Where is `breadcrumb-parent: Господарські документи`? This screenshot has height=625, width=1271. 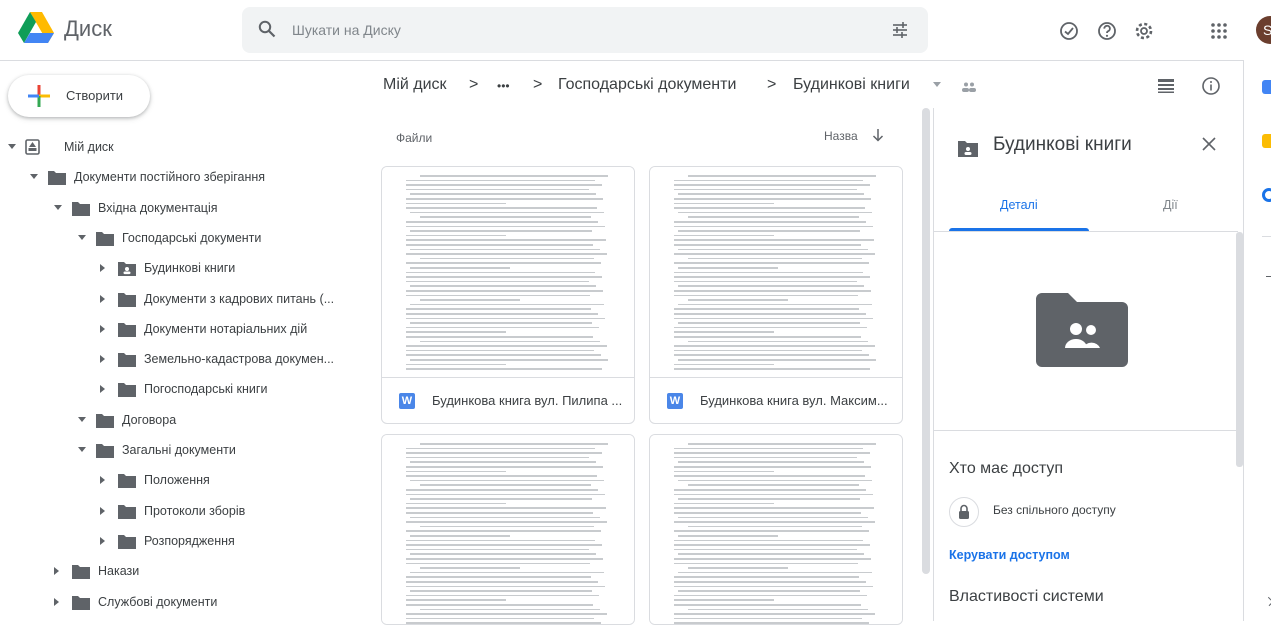 breadcrumb-parent: Господарські документи is located at coordinates (647, 85).